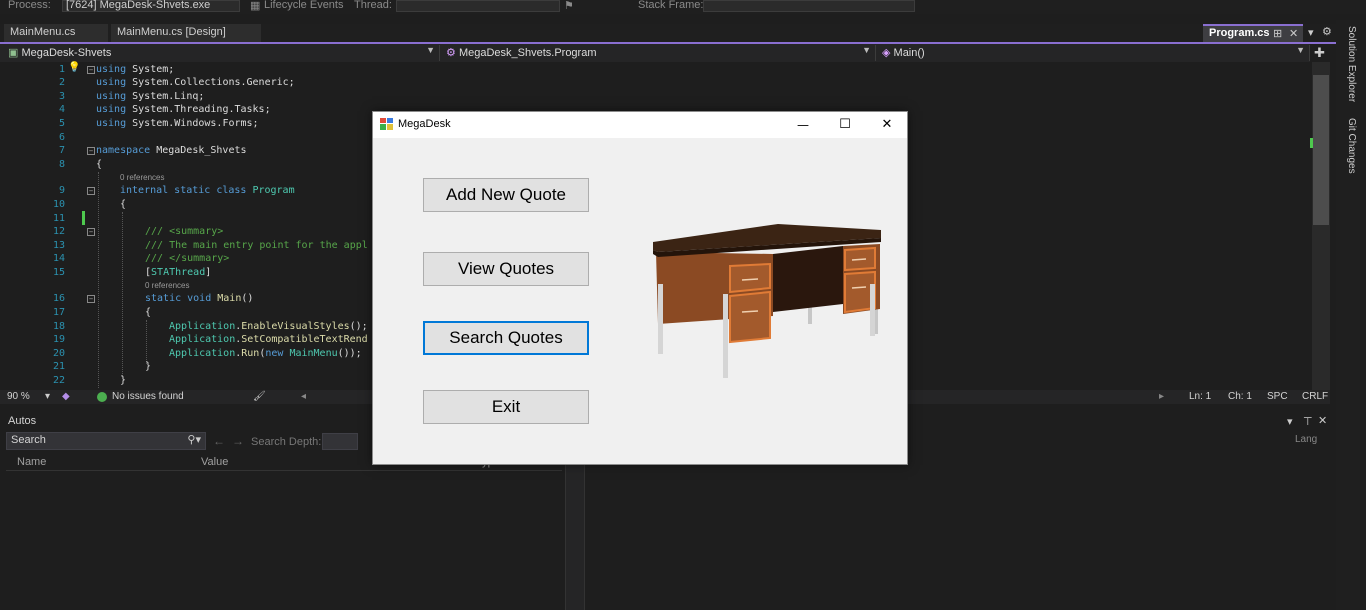 The width and height of the screenshot is (1366, 610). What do you see at coordinates (809, 6) in the screenshot?
I see `stack-frame-dropdown` at bounding box center [809, 6].